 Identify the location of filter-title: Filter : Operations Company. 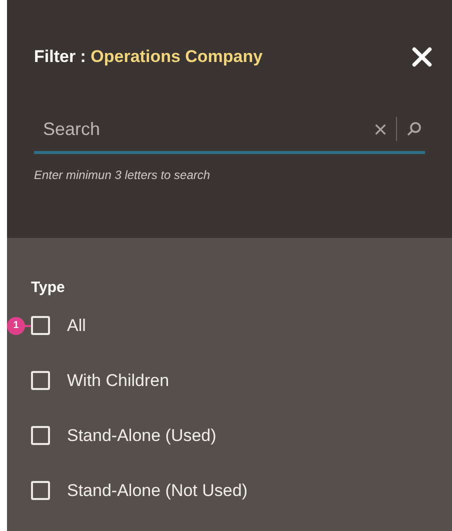
(148, 57).